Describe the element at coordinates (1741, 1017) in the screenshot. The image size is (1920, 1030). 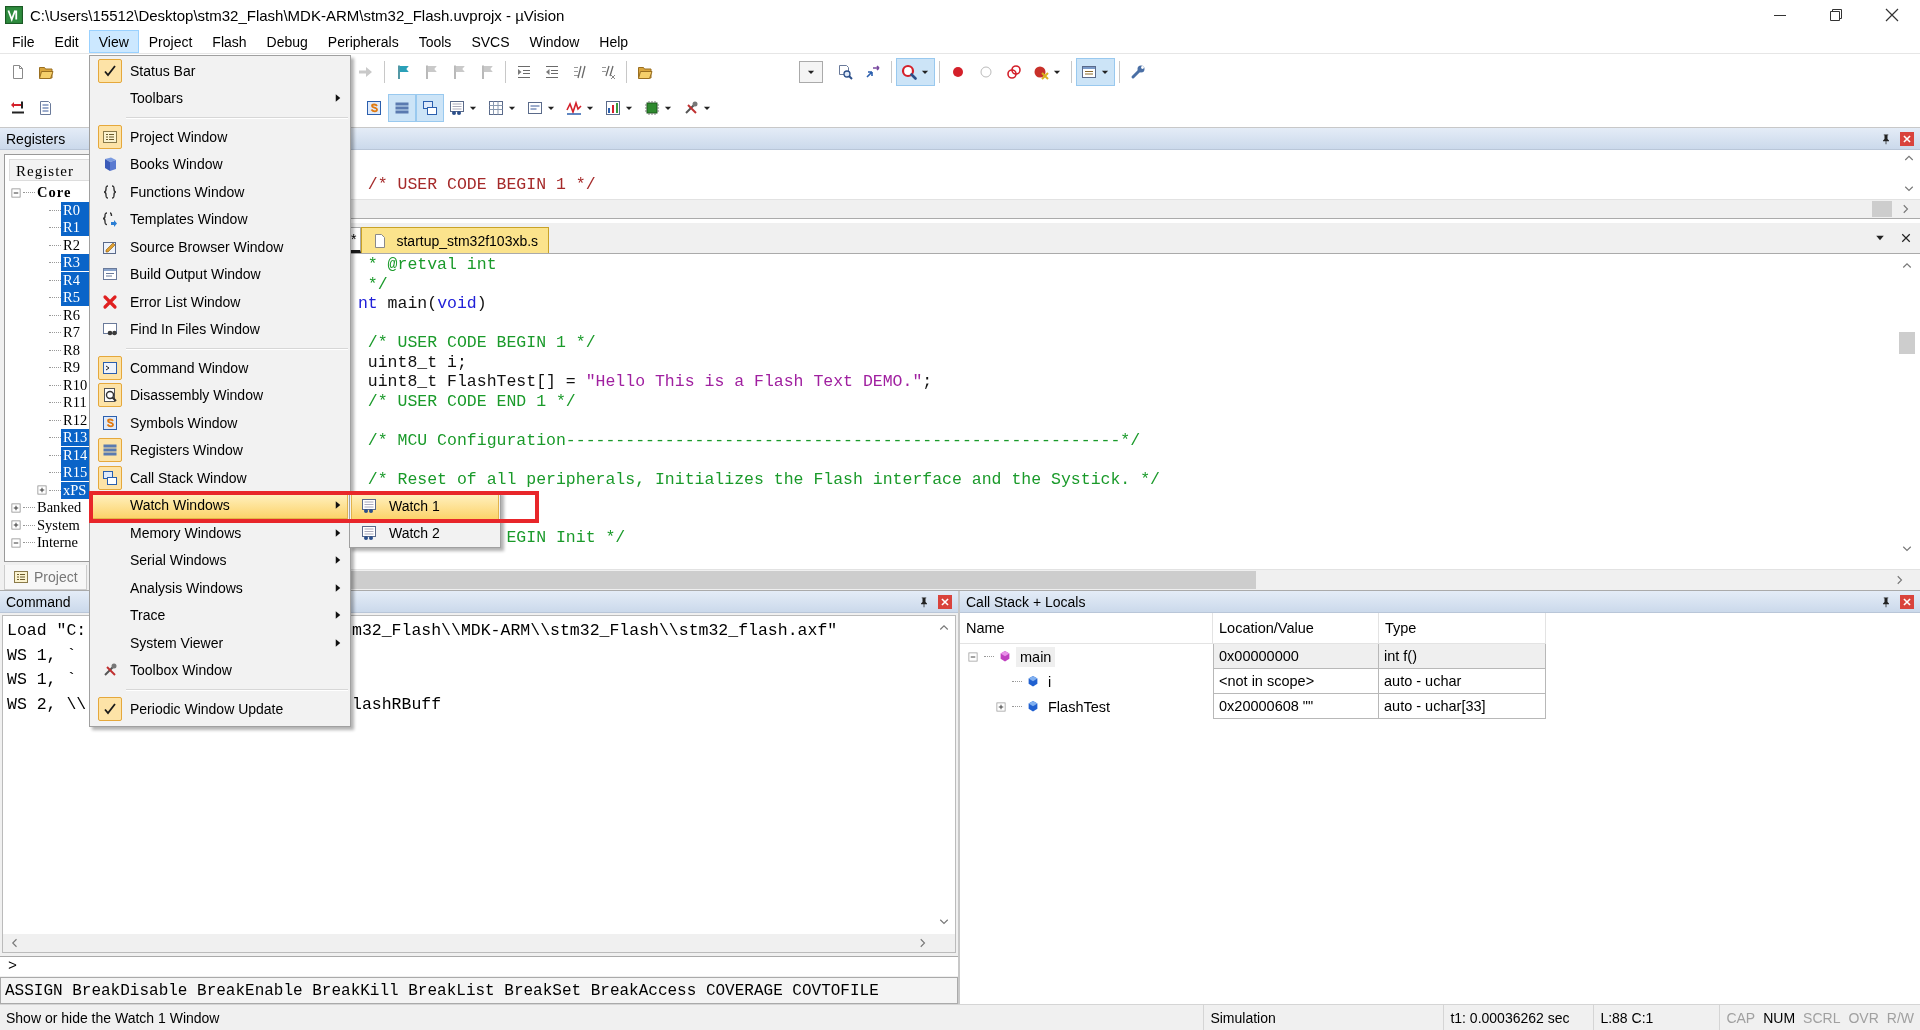
I see `status-indicator: CAP` at that location.